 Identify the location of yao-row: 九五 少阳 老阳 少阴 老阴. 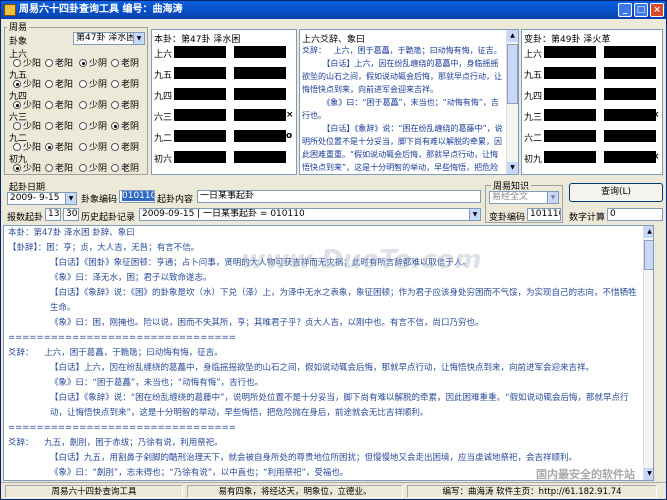
(77, 79).